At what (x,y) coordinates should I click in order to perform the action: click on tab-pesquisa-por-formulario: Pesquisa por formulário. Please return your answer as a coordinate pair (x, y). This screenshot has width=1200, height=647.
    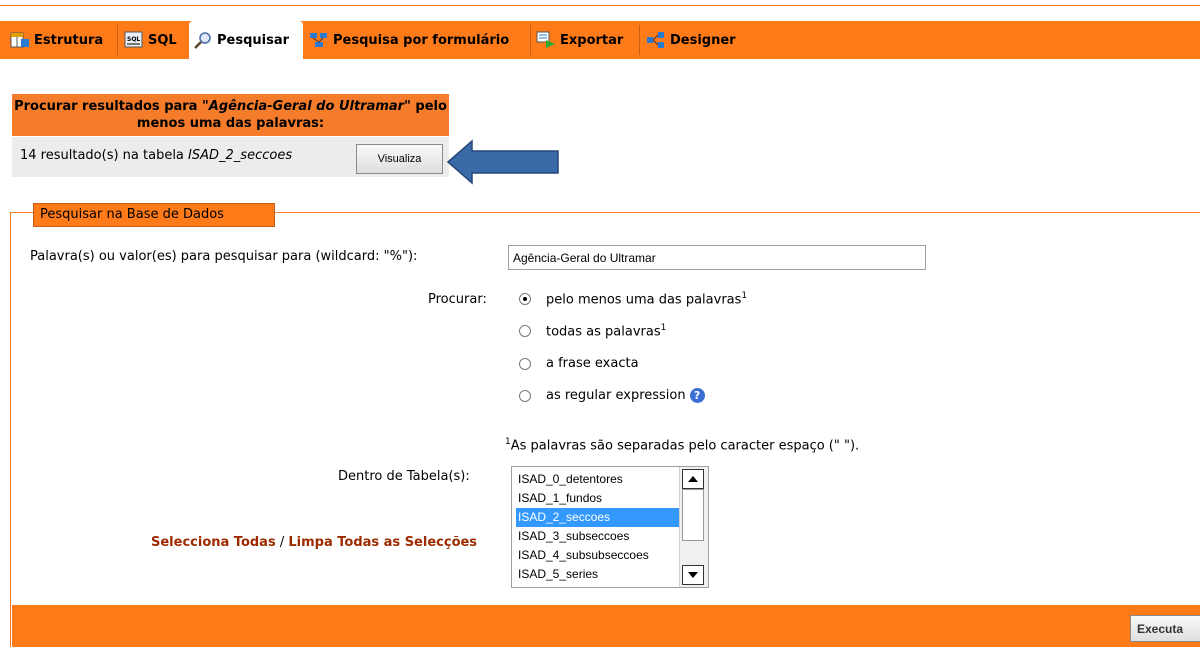
    Looking at the image, I should click on (417, 40).